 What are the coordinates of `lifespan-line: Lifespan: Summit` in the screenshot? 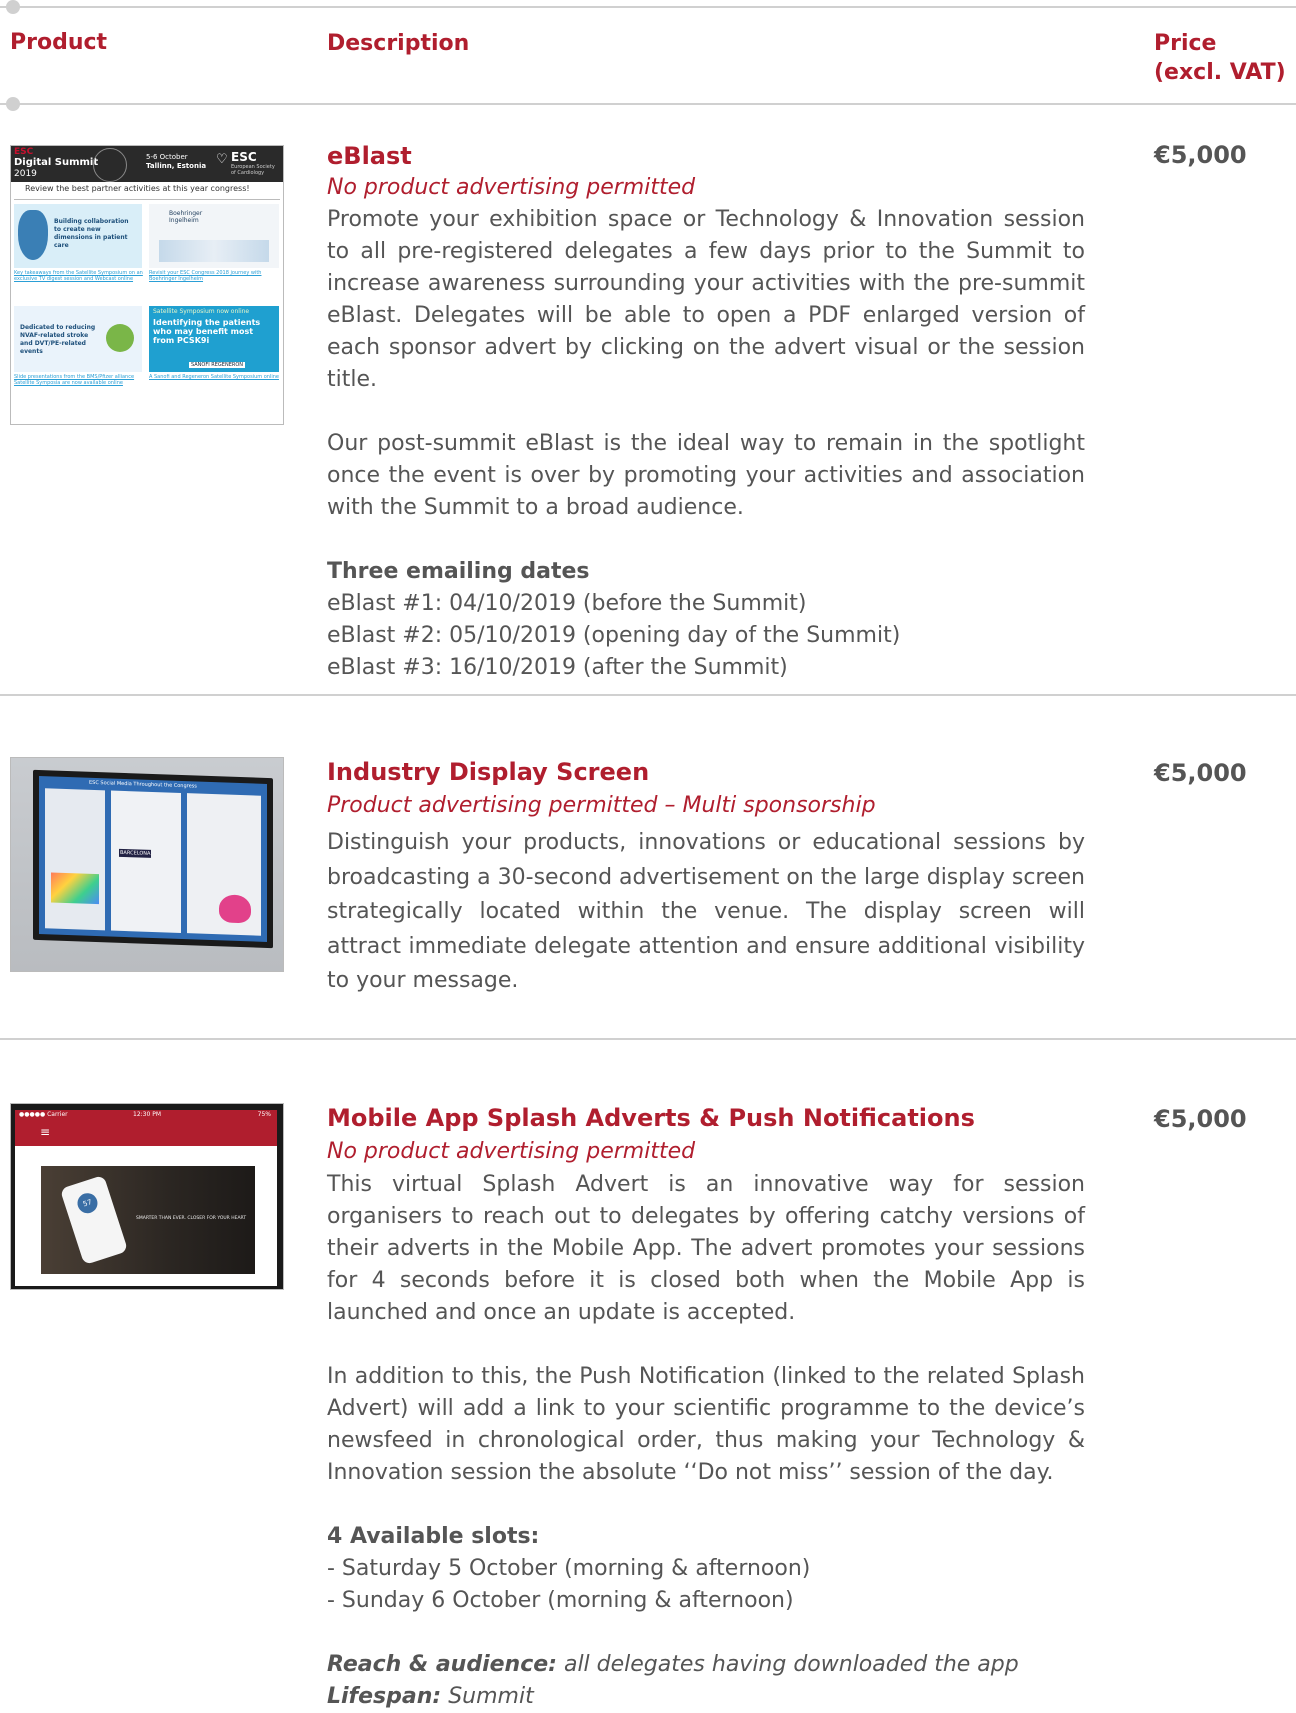 It's located at (706, 1697).